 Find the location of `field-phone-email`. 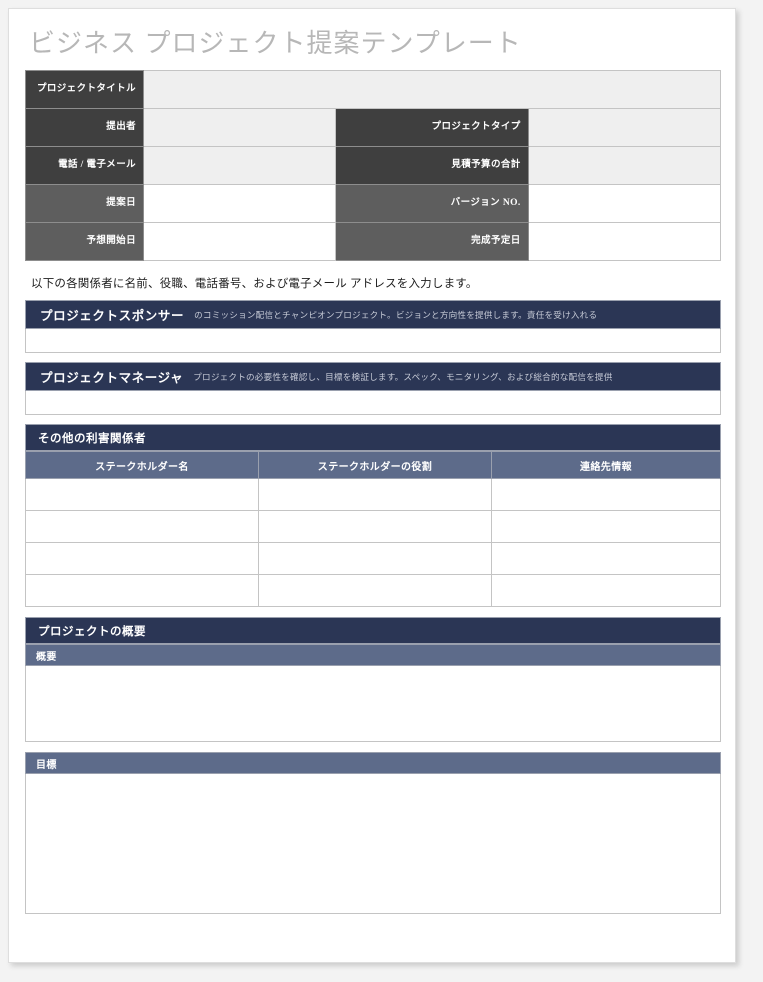

field-phone-email is located at coordinates (239, 165).